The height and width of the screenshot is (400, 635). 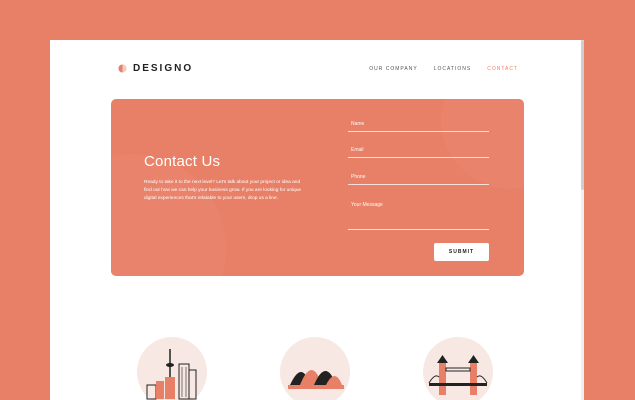 I want to click on sydney-opera-house-icon, so click(x=315, y=368).